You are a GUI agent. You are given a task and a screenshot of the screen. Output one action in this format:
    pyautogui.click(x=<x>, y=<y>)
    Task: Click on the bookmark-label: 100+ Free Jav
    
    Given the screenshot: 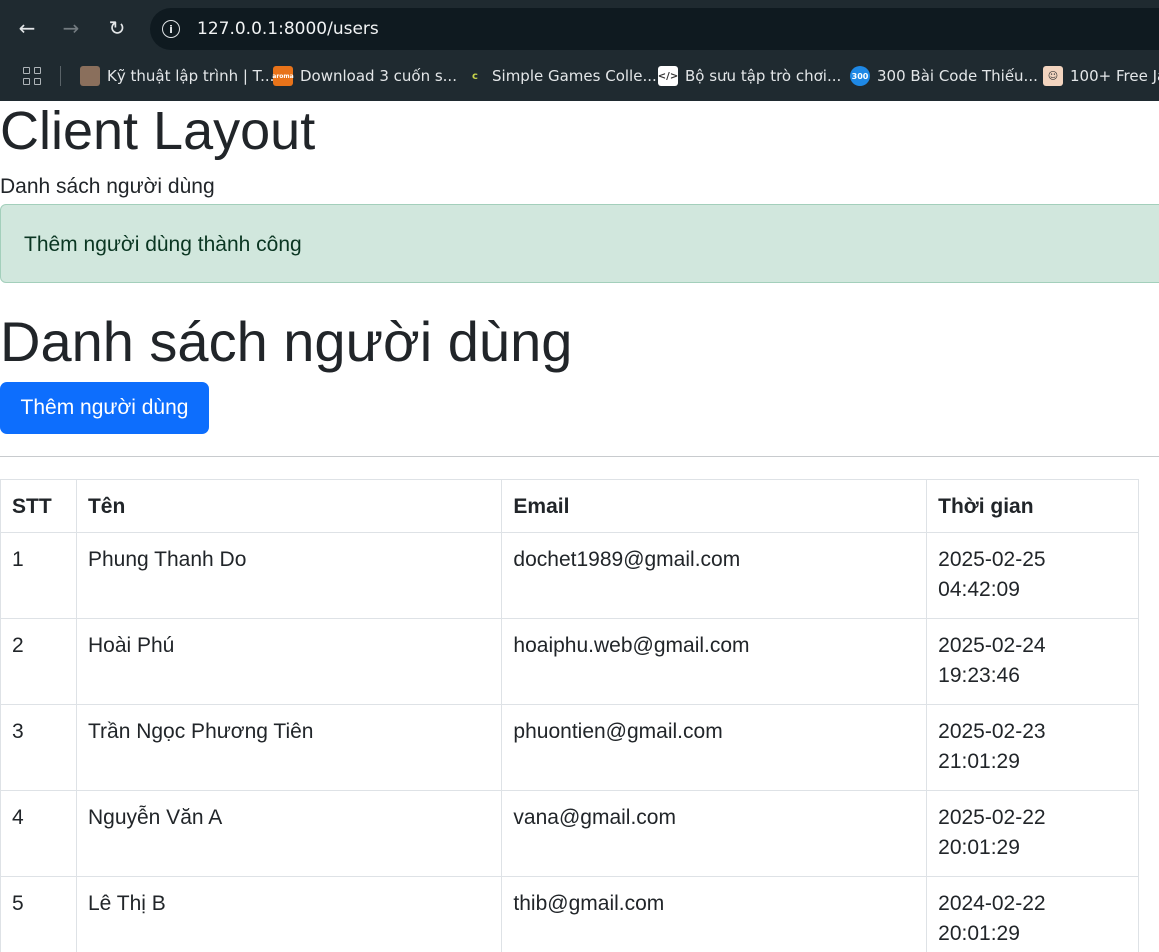 What is the action you would take?
    pyautogui.click(x=1114, y=76)
    